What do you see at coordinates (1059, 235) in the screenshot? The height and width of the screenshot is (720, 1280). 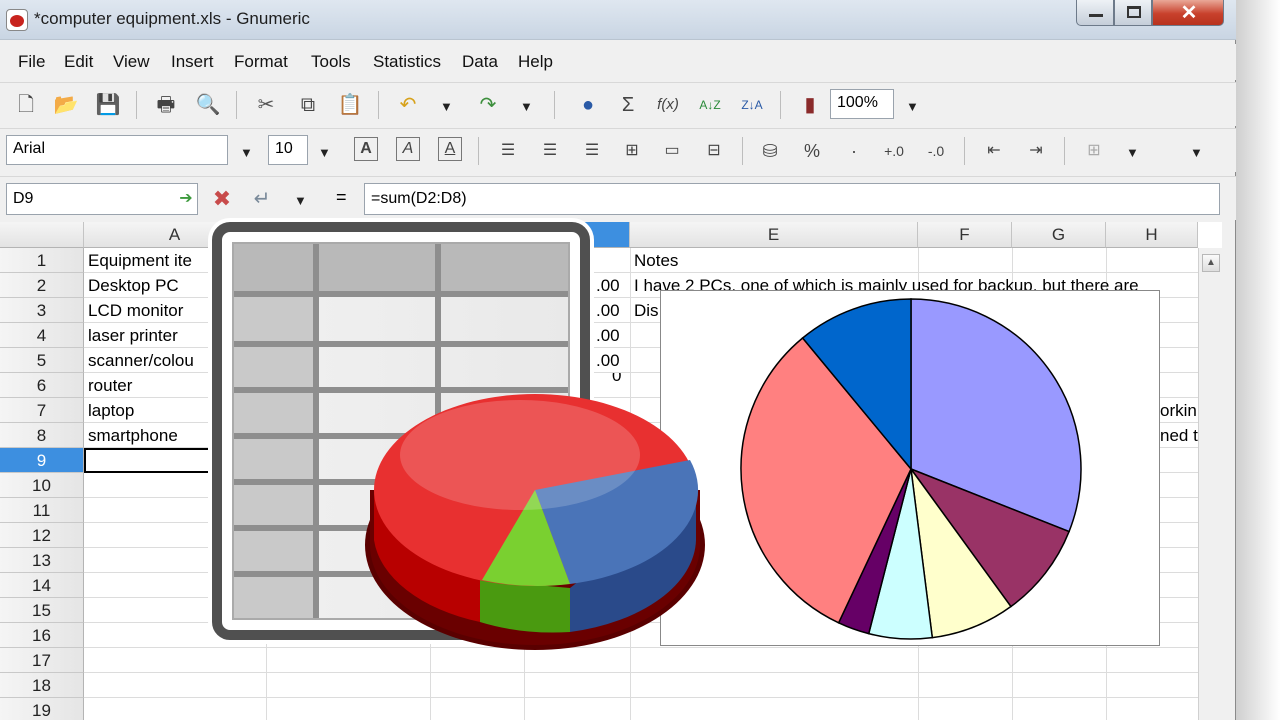 I see `column-header-g: G` at bounding box center [1059, 235].